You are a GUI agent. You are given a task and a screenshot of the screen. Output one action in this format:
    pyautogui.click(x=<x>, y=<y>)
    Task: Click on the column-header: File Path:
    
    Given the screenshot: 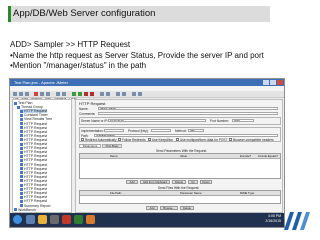 What is the action you would take?
    pyautogui.click(x=116, y=193)
    